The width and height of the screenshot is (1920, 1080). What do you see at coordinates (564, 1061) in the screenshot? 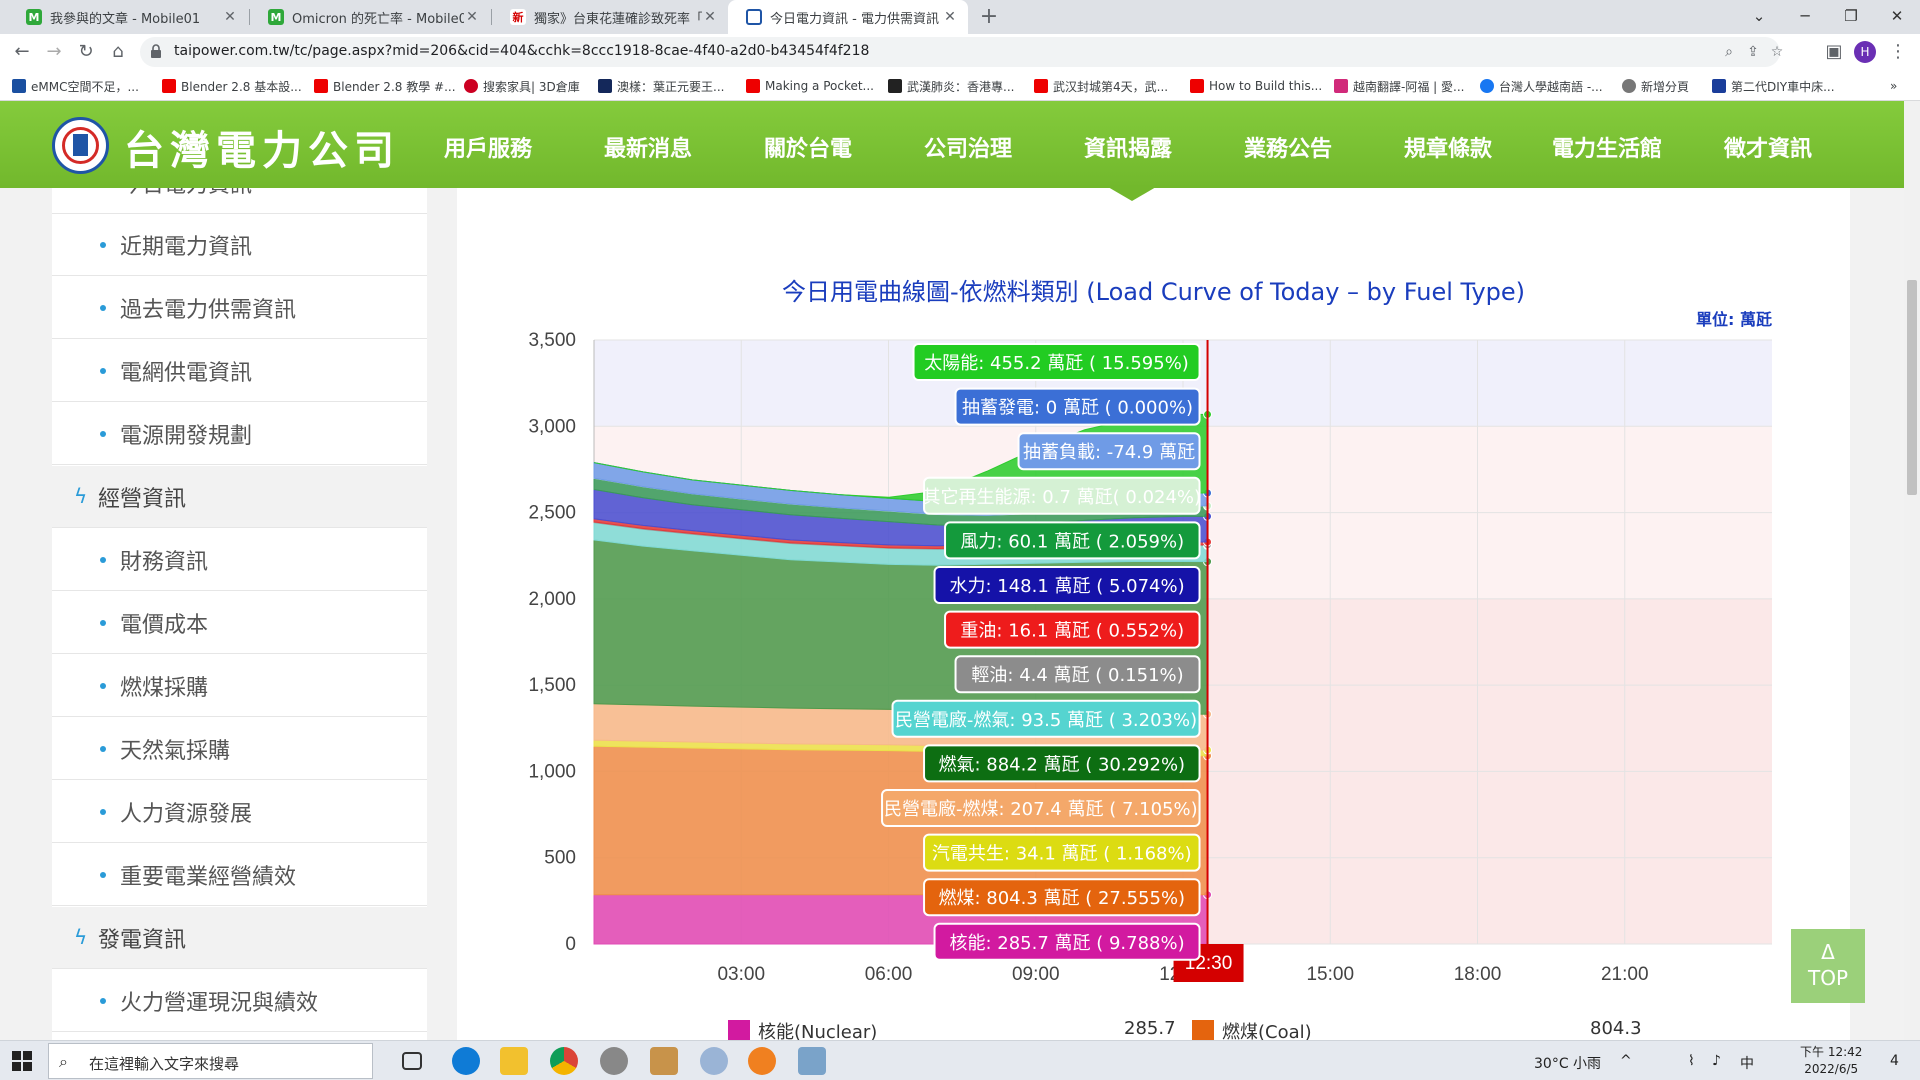
I see `chrome-icon` at bounding box center [564, 1061].